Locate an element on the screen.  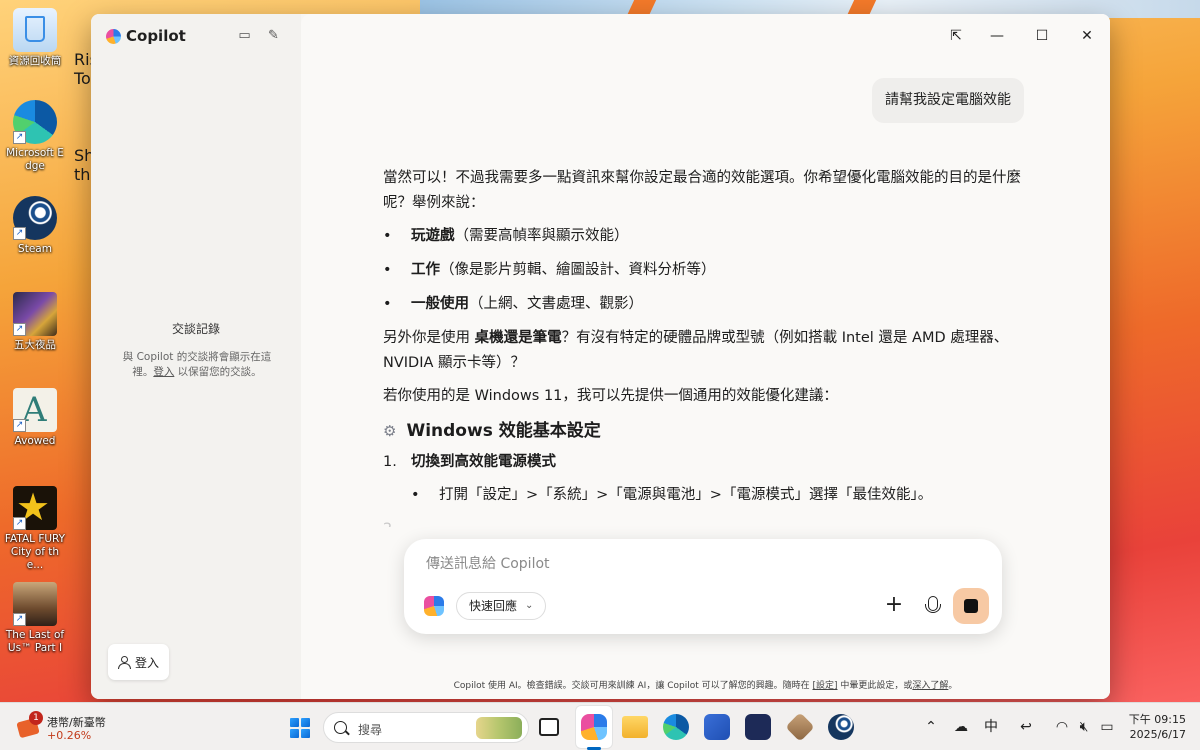
list-number: 1. is located at coordinates (390, 462).